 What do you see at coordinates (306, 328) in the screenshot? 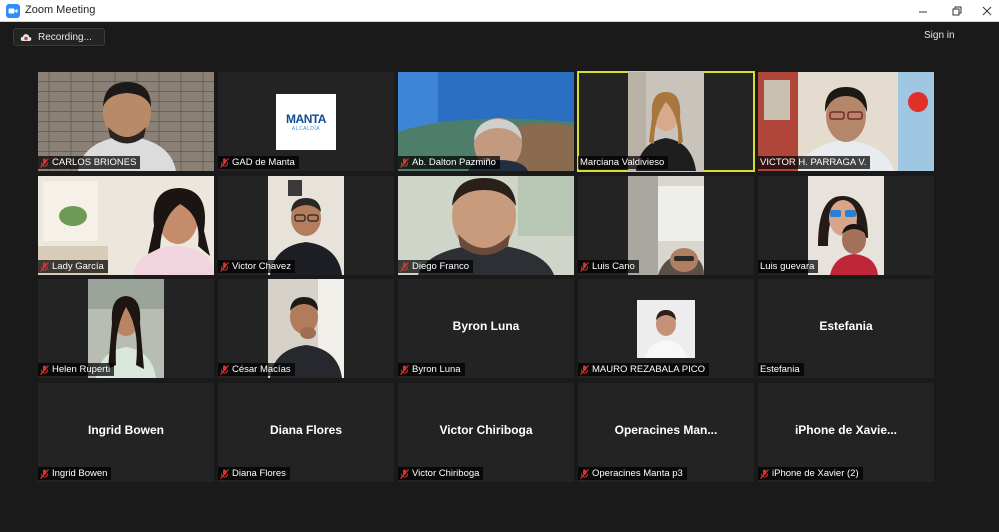
I see `participant-tile: César Macías` at bounding box center [306, 328].